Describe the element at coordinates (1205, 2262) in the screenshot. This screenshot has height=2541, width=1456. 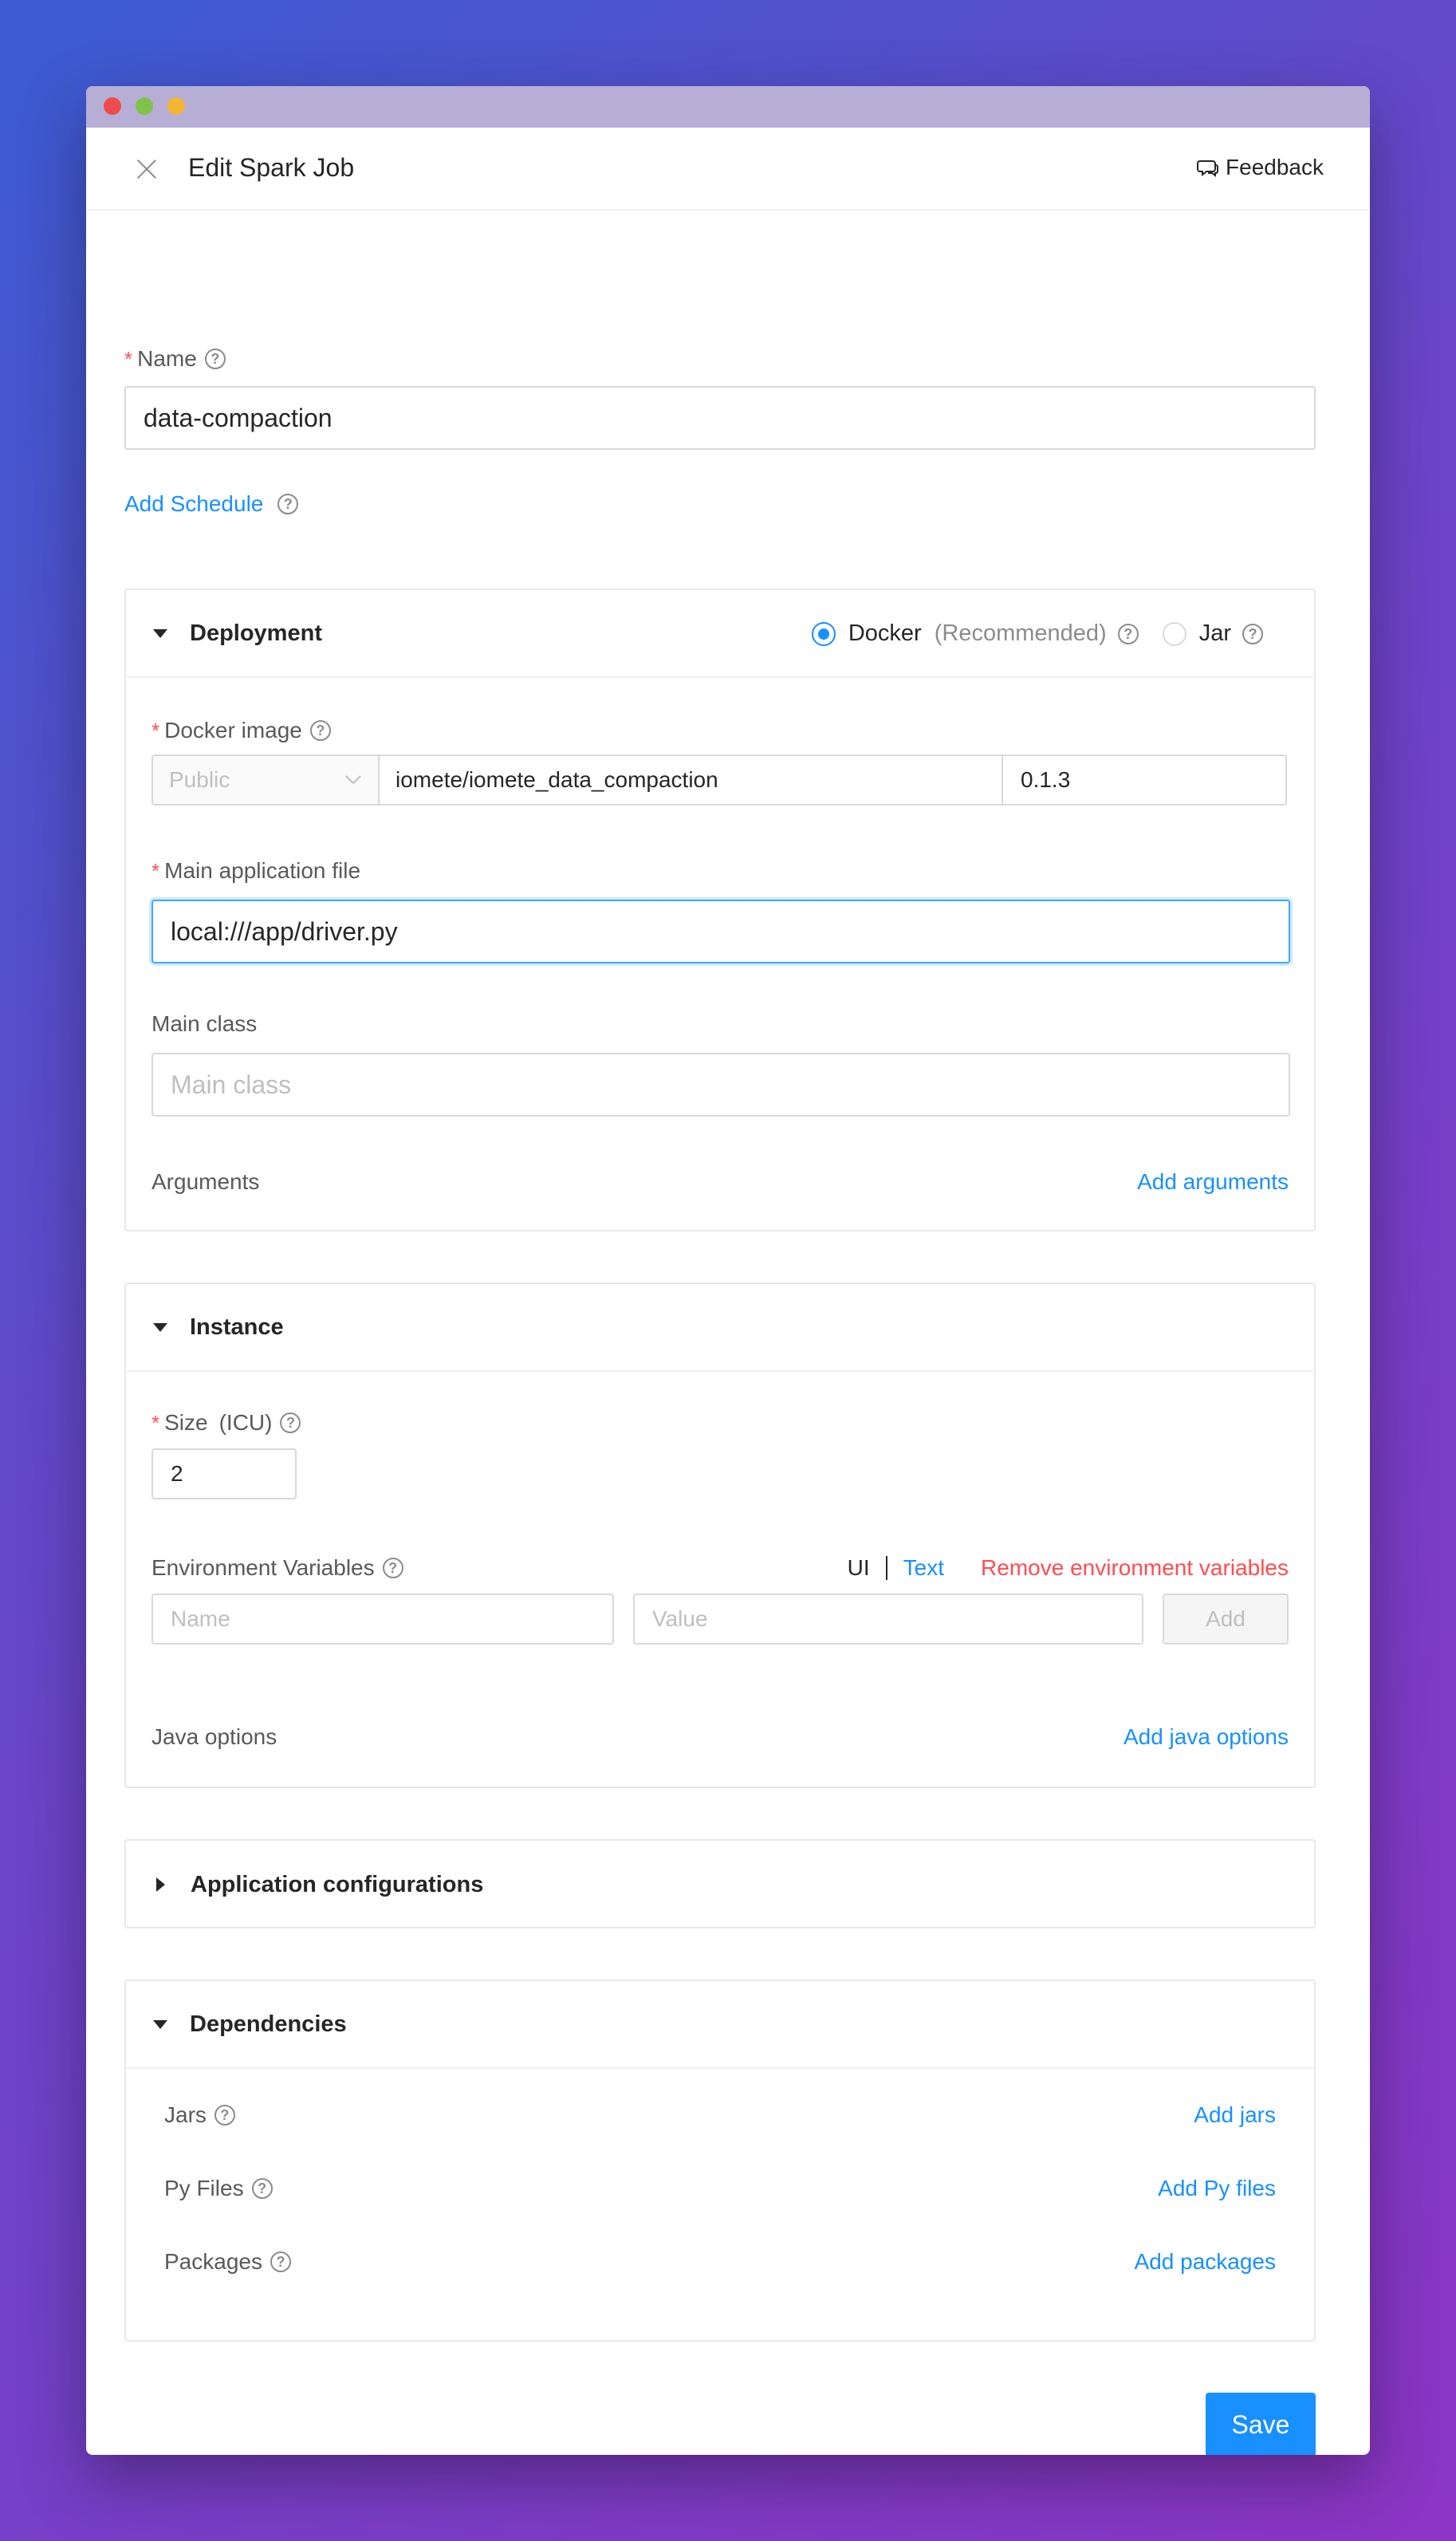
I see `add-packages-link: Add packages` at that location.